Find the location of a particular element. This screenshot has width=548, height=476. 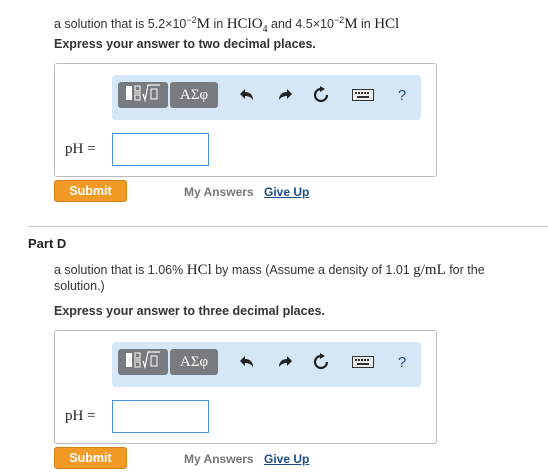

problem-c-exponent-1: −2 is located at coordinates (191, 20).